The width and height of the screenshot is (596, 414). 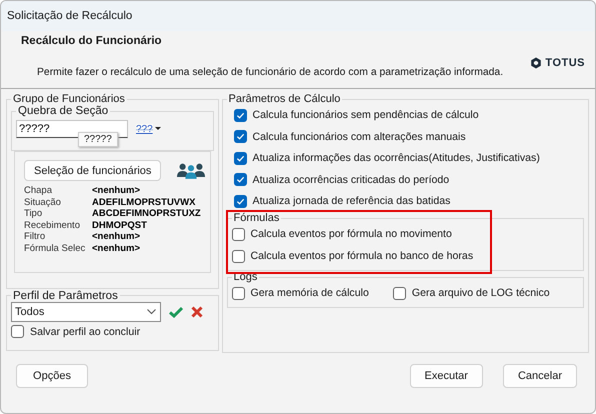 I want to click on checkbox-label: Gera arquivo de LOG técnico, so click(x=481, y=293).